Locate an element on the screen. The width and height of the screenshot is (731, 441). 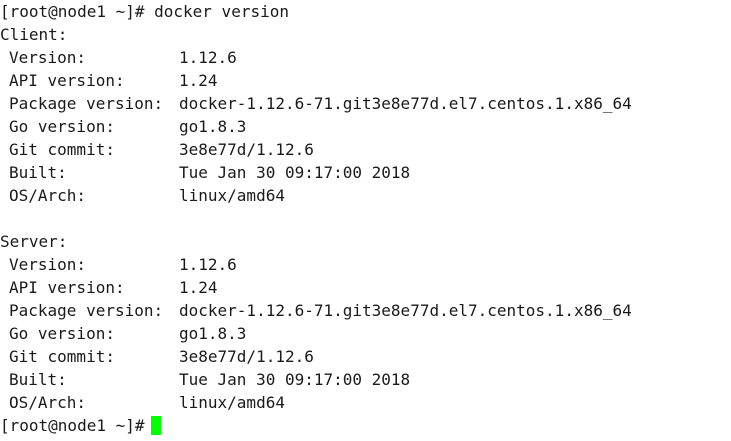
client-os-arch-row: OS/Arch: linux/amd64 is located at coordinates (365, 195).